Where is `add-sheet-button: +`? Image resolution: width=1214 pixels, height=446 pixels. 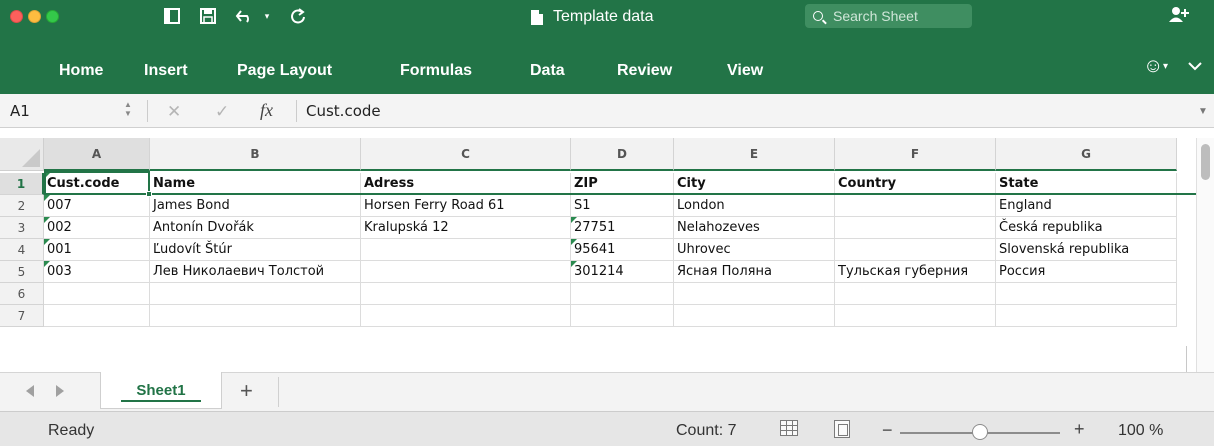
add-sheet-button: + is located at coordinates (246, 391).